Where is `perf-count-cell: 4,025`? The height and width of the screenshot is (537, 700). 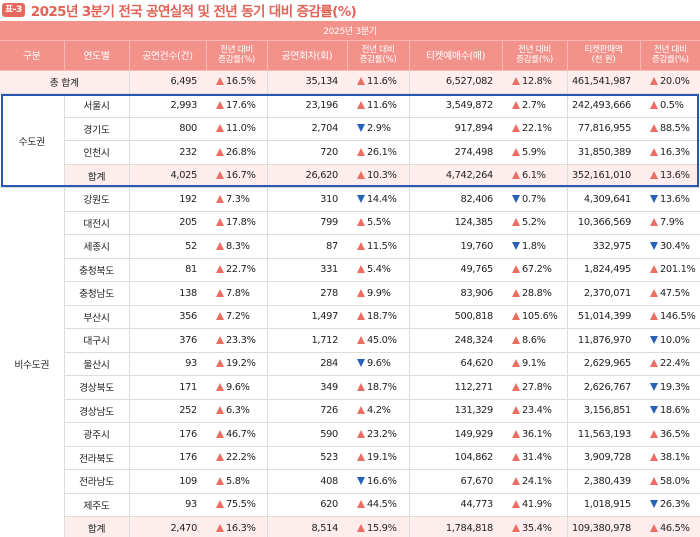 perf-count-cell: 4,025 is located at coordinates (167, 176).